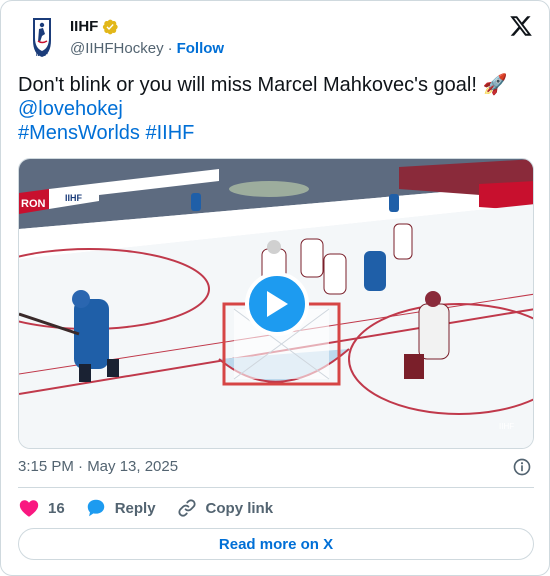 The width and height of the screenshot is (550, 576). I want to click on iihf-logo-icon: IIHF, so click(42, 37).